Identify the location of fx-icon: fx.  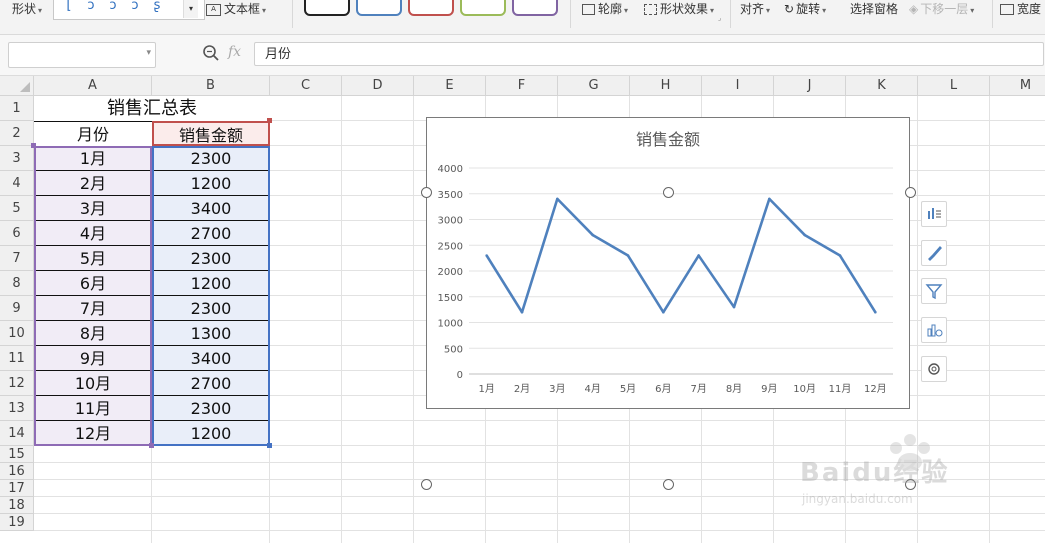
(234, 52).